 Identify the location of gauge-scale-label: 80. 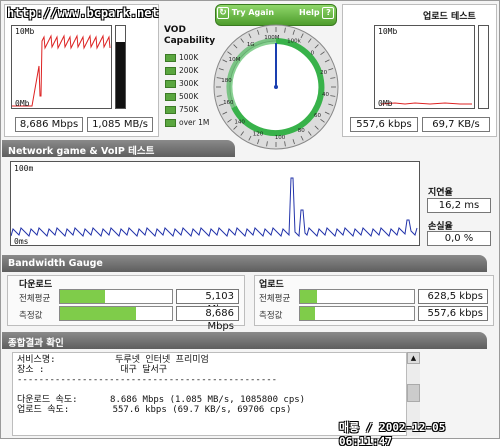
(301, 131).